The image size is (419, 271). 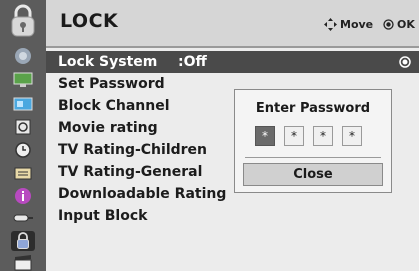 What do you see at coordinates (405, 62) in the screenshot?
I see `radio-selected-icon` at bounding box center [405, 62].